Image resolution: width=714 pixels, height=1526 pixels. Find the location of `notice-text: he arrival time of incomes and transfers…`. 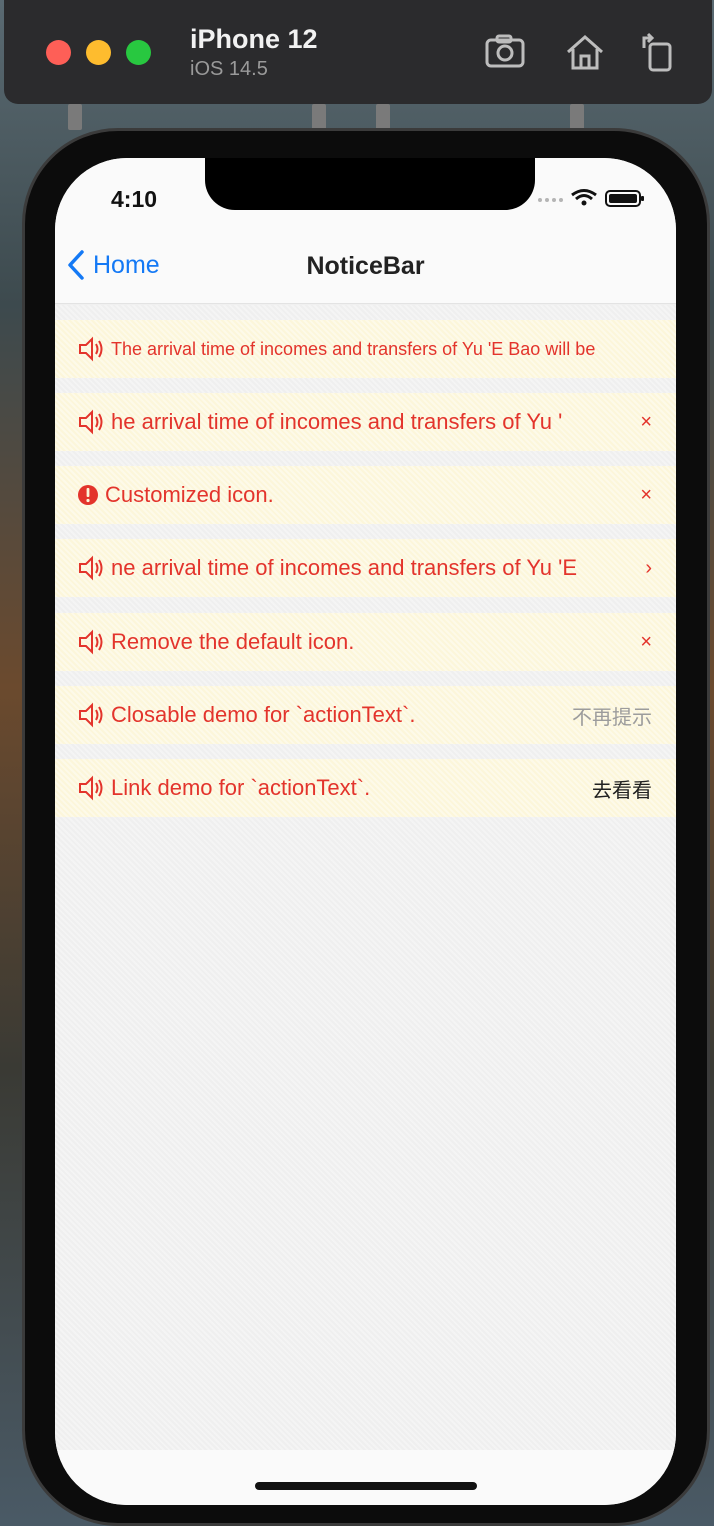

notice-text: he arrival time of incomes and transfers… is located at coordinates (337, 421).